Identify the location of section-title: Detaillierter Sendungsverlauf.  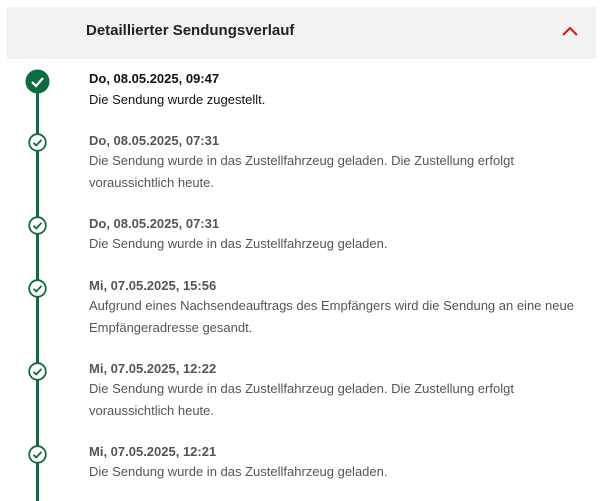
(190, 30).